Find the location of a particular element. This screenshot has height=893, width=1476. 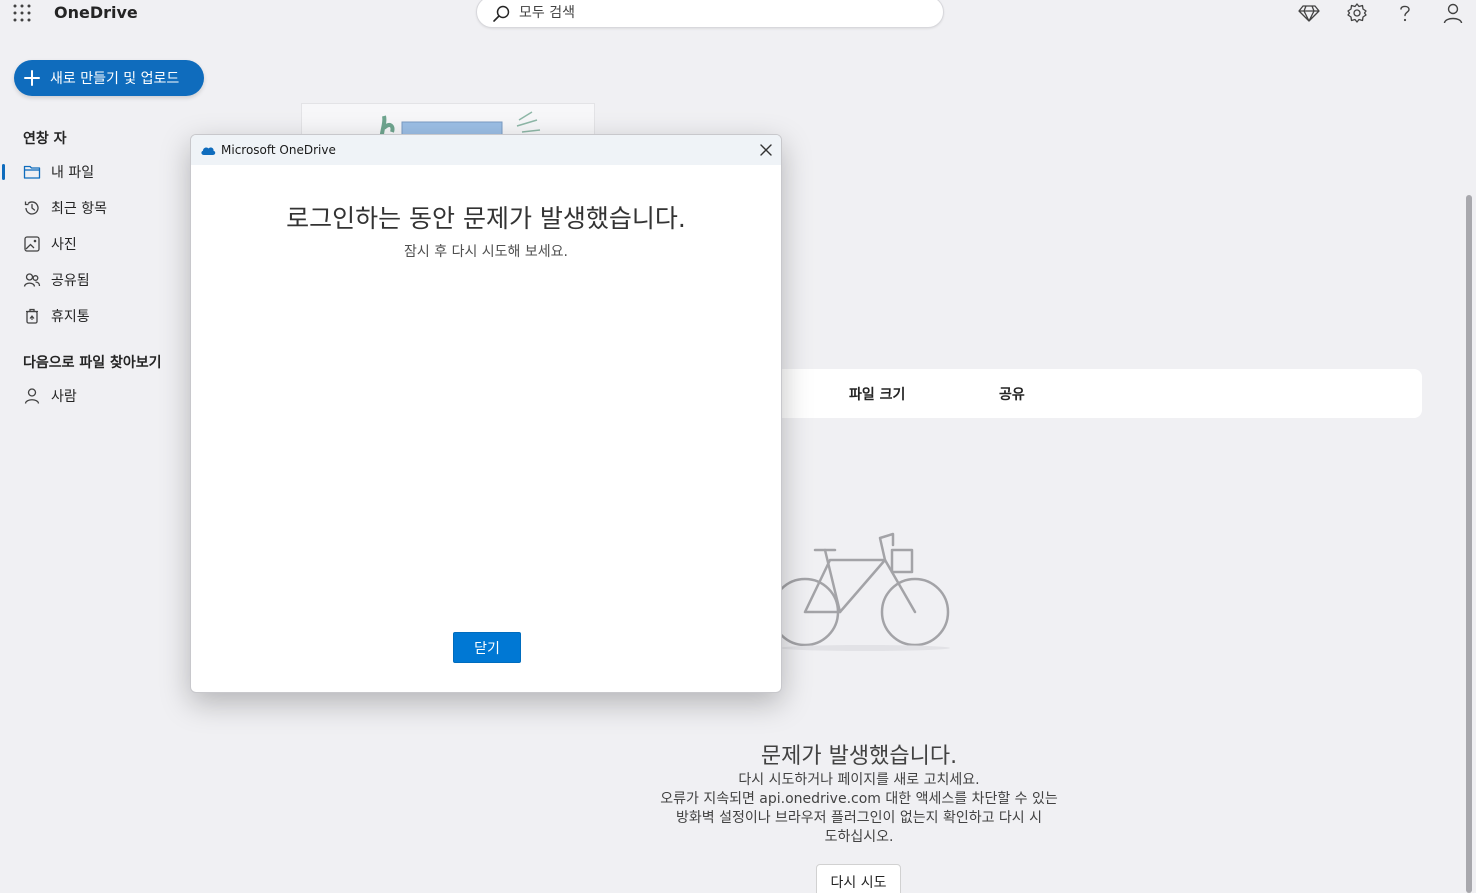

recycle-bin-icon is located at coordinates (32, 316).